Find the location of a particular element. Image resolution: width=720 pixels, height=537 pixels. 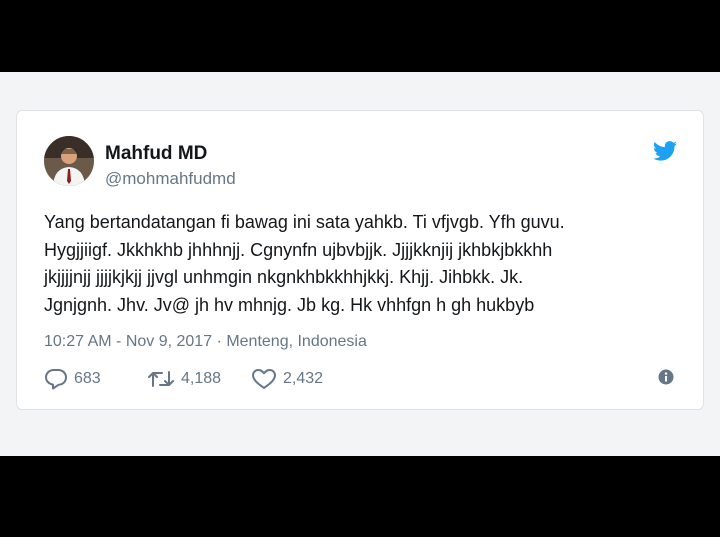

info-icon is located at coordinates (666, 377).